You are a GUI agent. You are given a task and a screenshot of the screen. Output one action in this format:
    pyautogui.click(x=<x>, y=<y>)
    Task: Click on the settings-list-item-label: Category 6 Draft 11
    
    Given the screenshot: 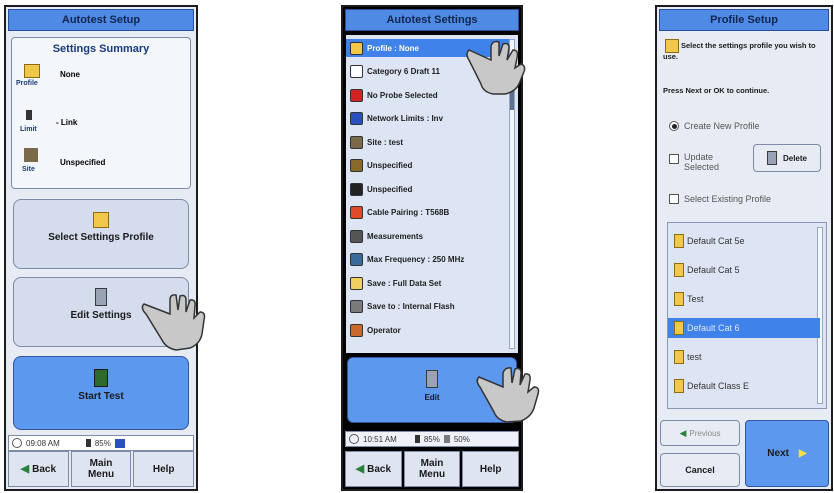 What is the action you would take?
    pyautogui.click(x=403, y=71)
    